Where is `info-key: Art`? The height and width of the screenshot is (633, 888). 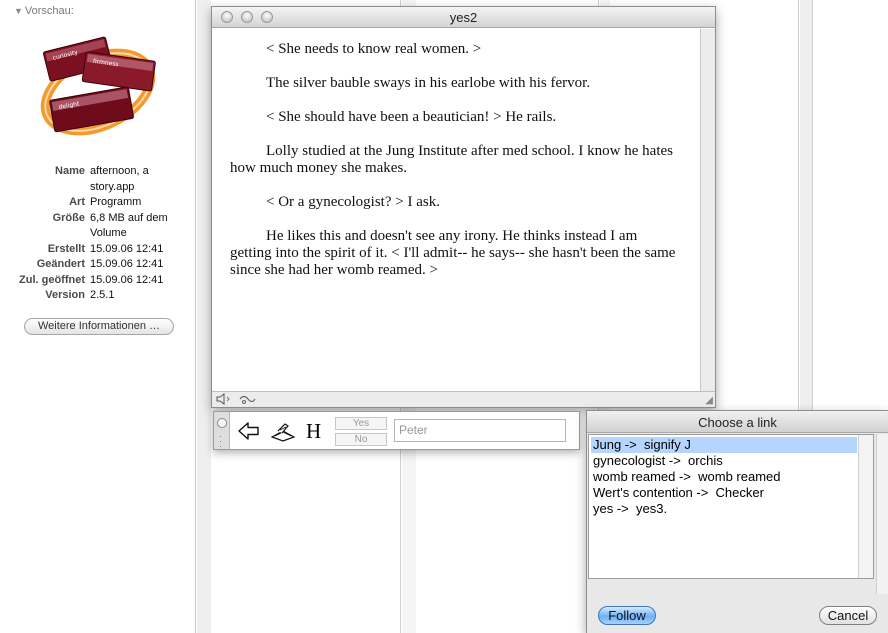 info-key: Art is located at coordinates (77, 202).